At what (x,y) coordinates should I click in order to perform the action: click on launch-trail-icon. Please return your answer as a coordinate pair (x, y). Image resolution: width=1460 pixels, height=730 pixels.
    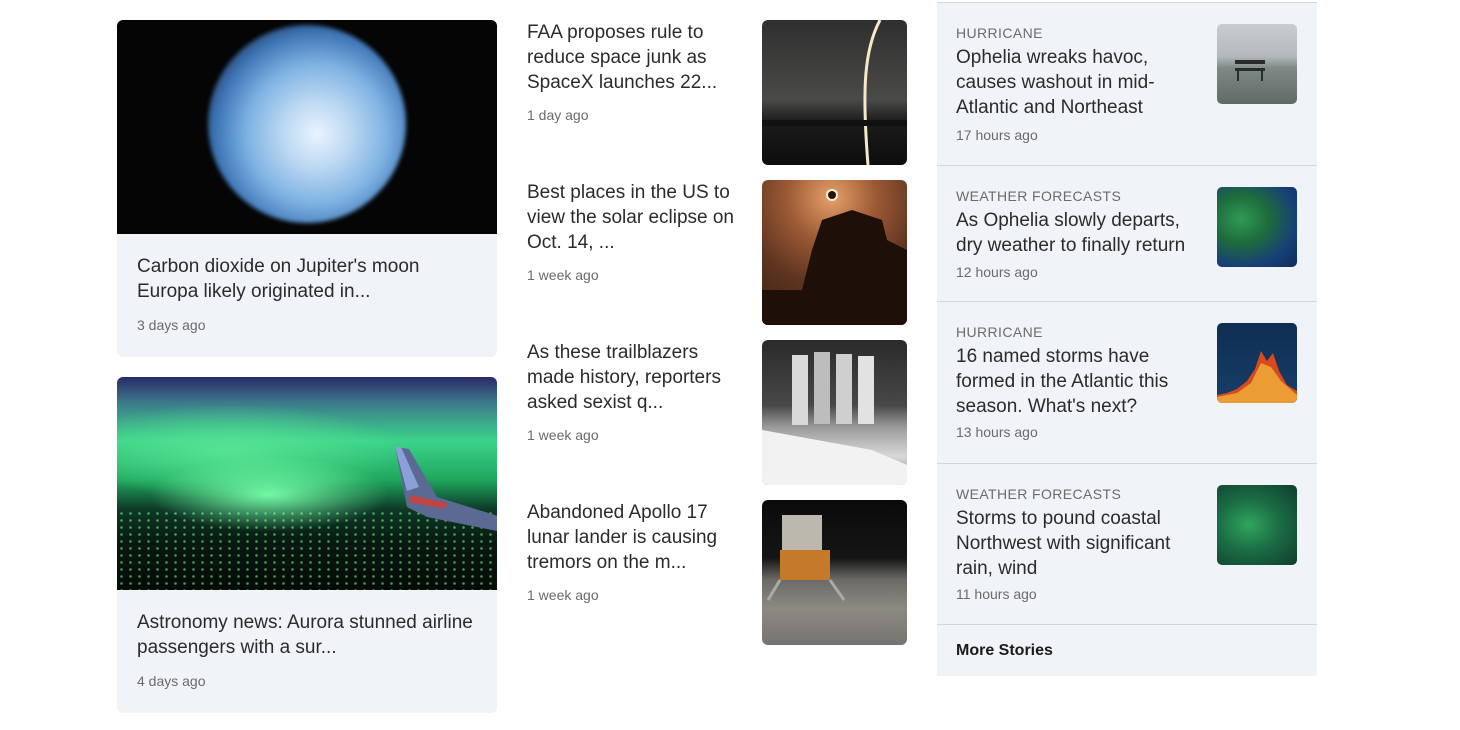
    Looking at the image, I should click on (834, 92).